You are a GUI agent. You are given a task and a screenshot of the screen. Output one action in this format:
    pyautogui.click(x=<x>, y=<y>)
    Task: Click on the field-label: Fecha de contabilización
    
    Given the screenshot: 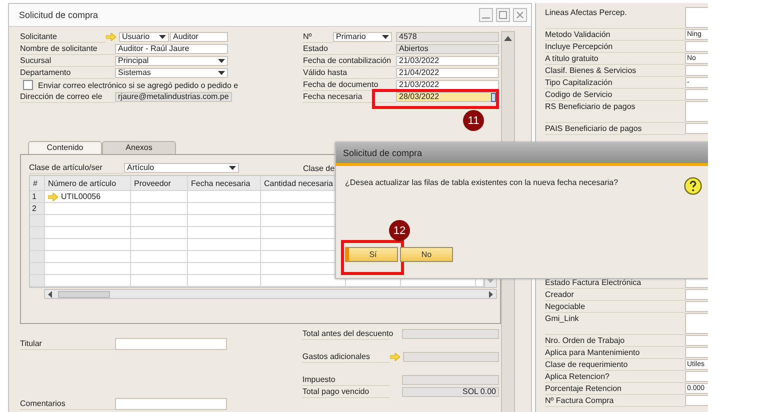 What is the action you would take?
    pyautogui.click(x=349, y=61)
    